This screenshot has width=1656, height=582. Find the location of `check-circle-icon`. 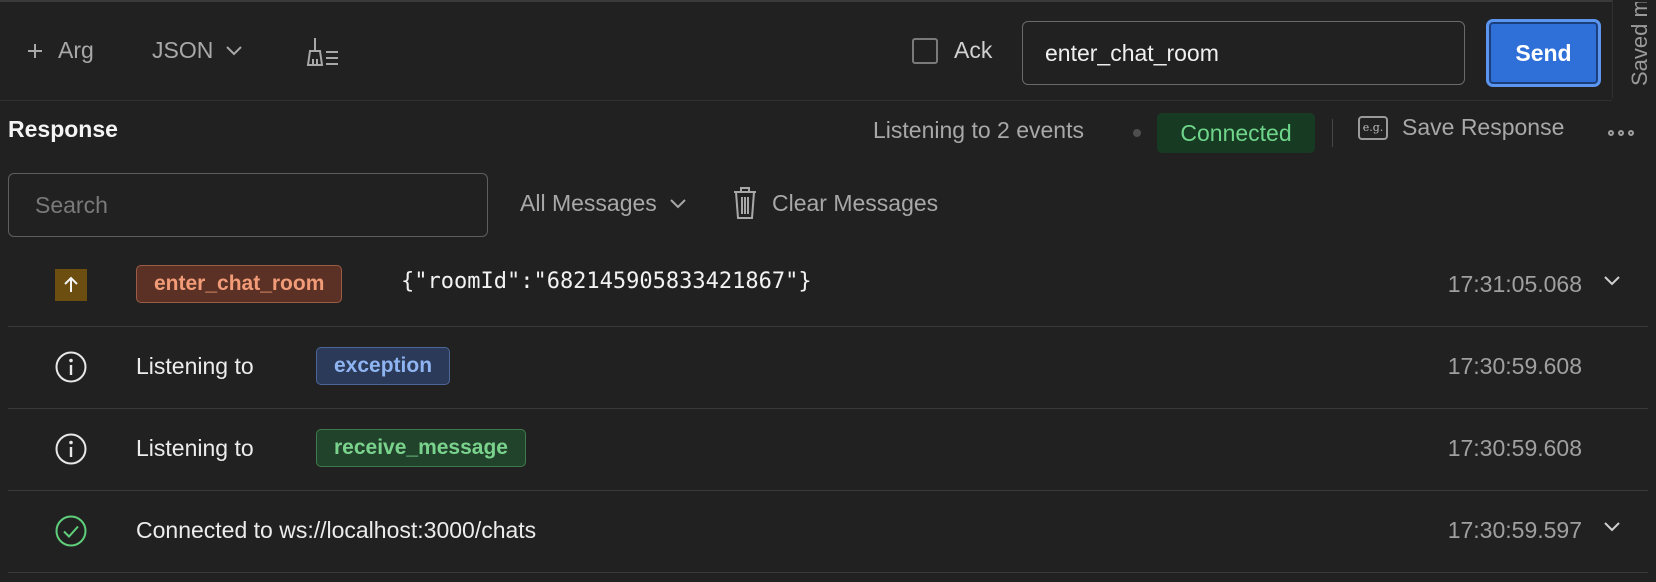

check-circle-icon is located at coordinates (71, 531).